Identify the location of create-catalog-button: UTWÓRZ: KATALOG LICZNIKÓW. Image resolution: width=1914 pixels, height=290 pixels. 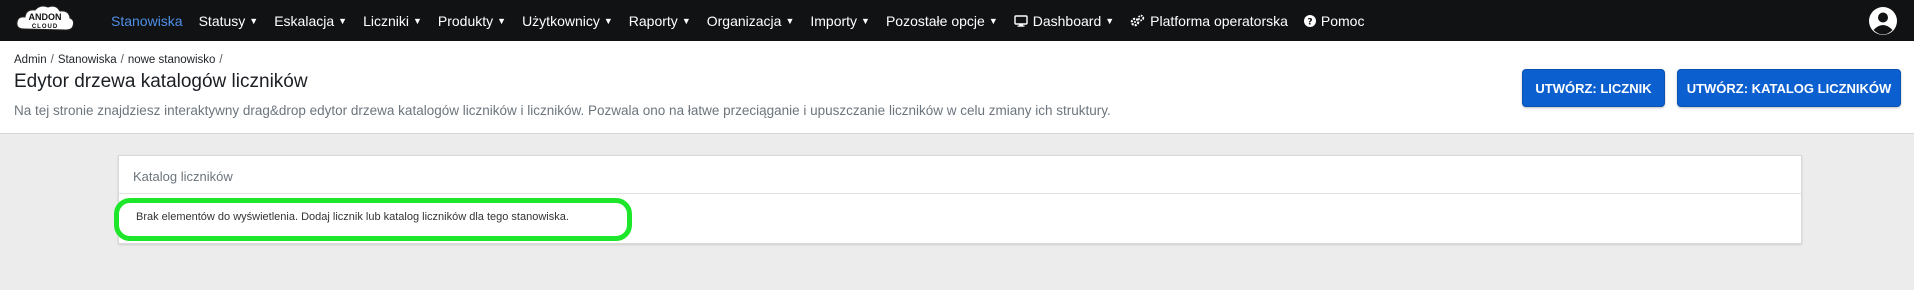
(1789, 88).